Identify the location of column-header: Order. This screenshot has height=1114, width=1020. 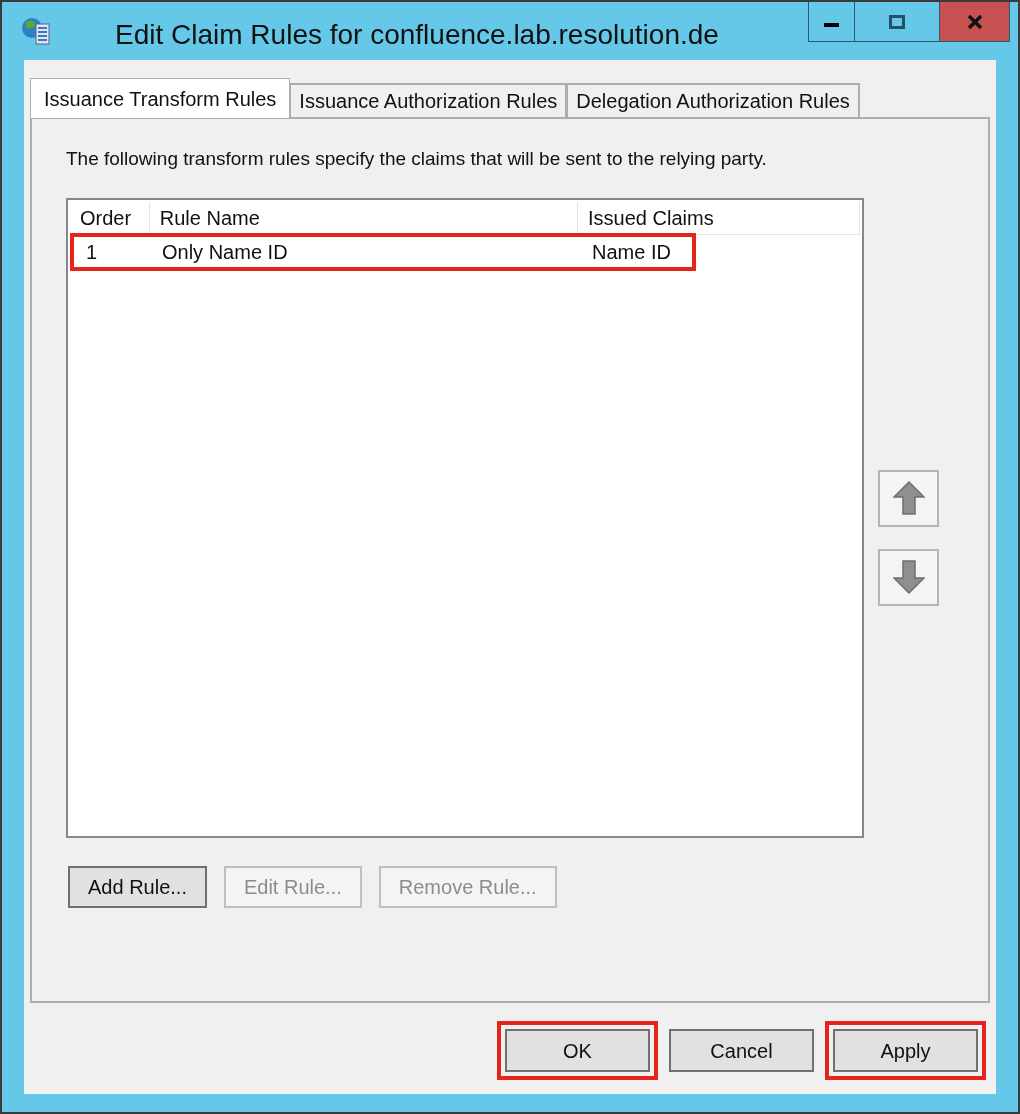
(110, 217).